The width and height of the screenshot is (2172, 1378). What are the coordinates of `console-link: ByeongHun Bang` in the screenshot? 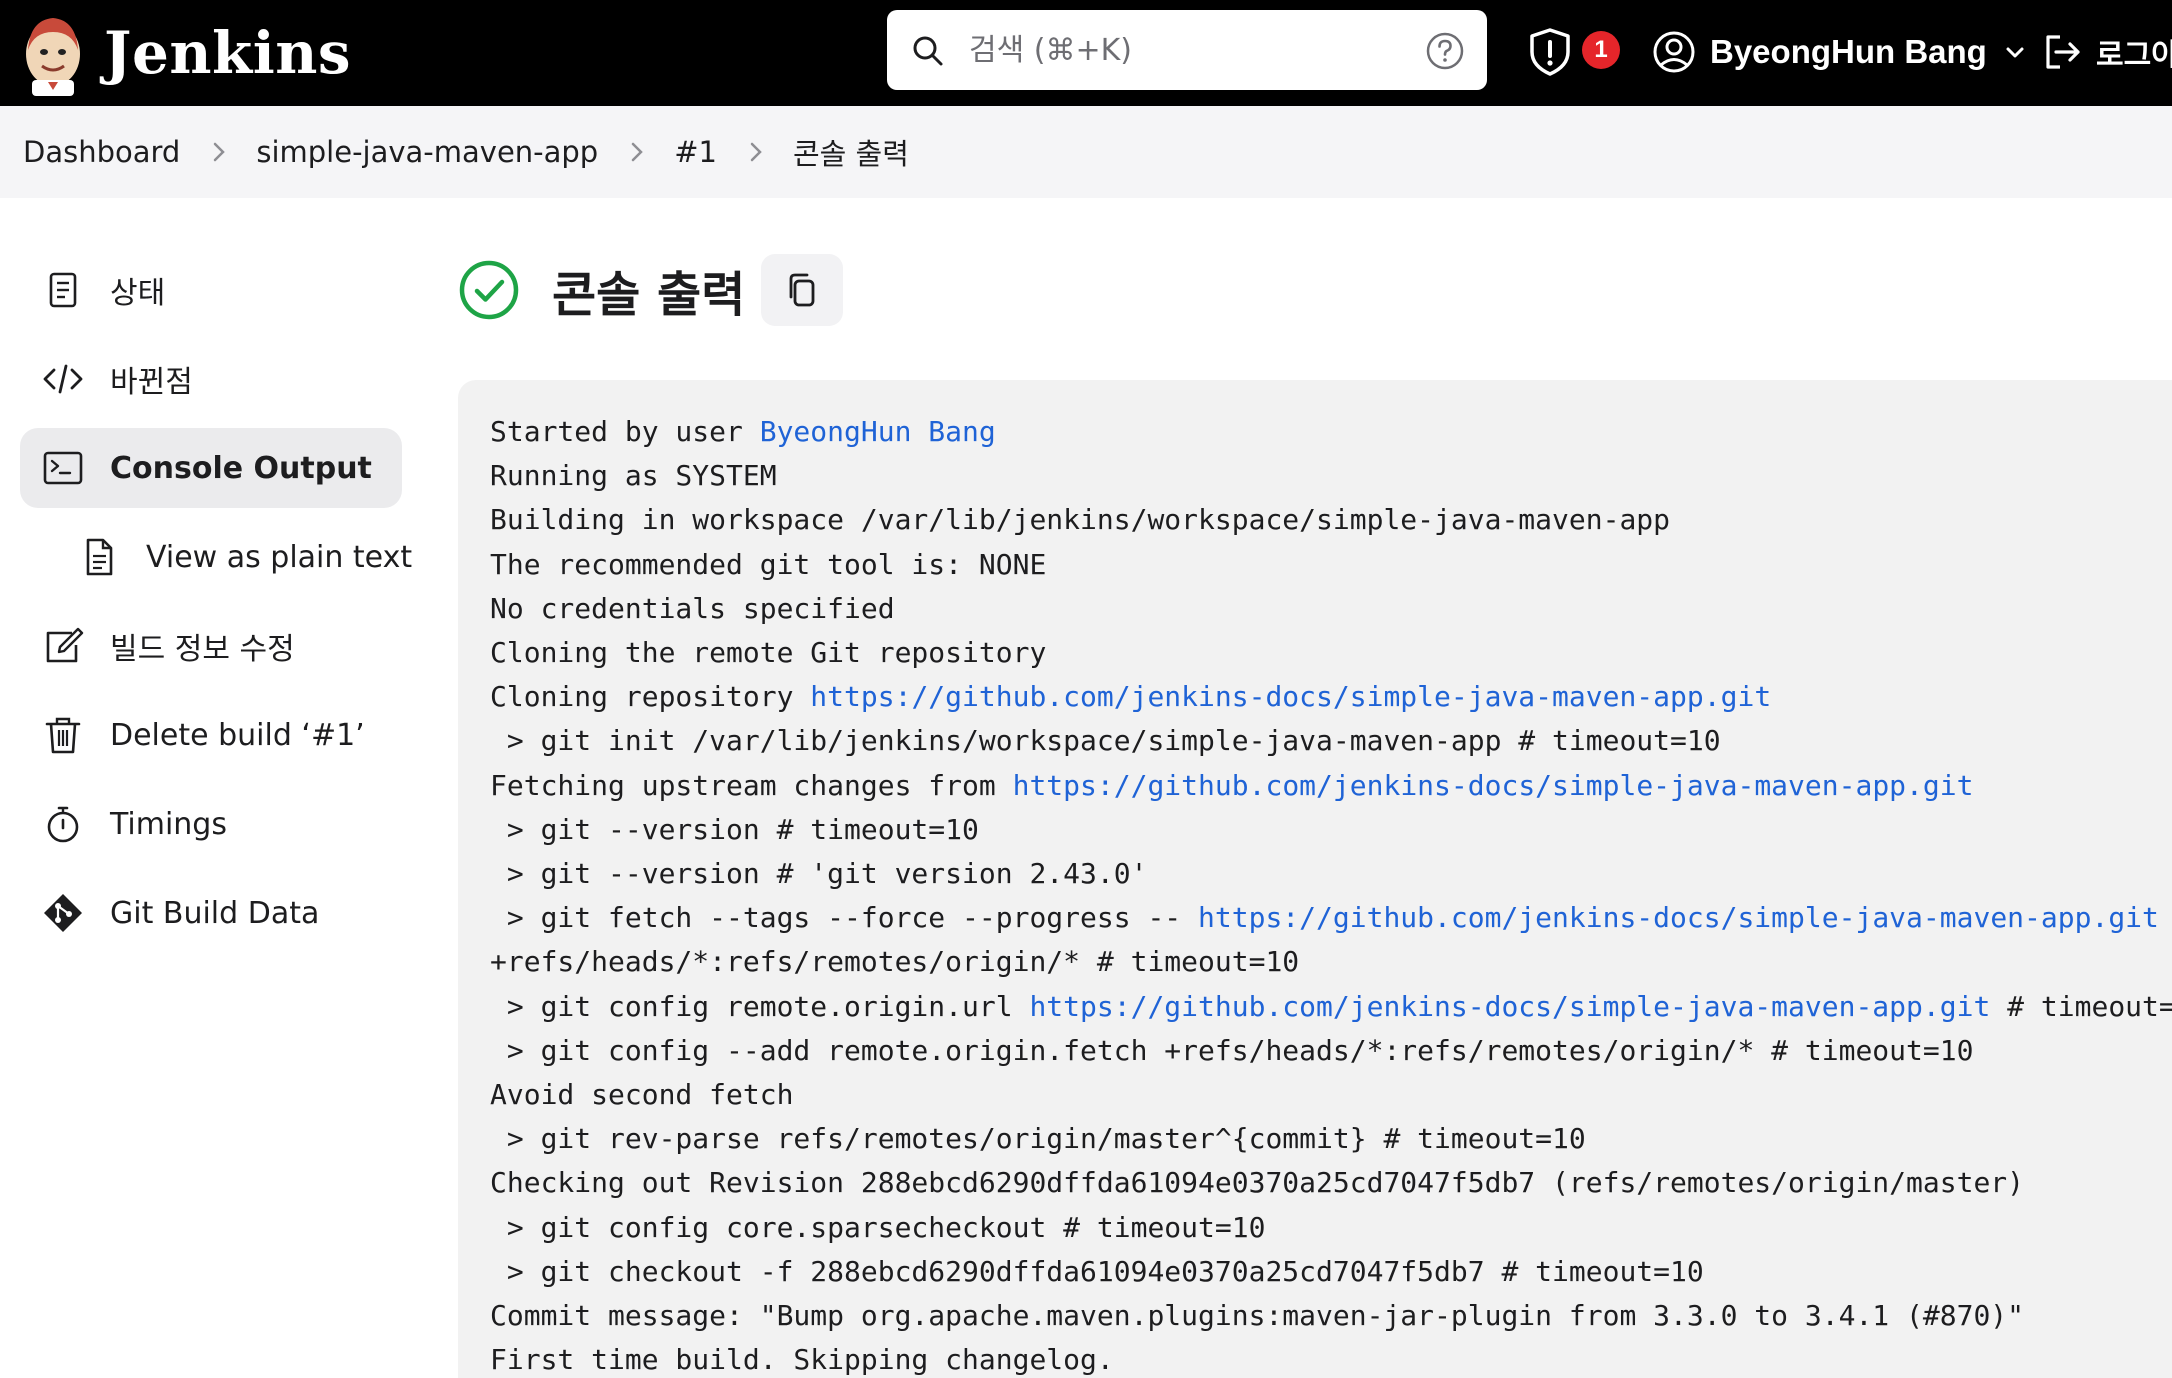 It's located at (878, 431).